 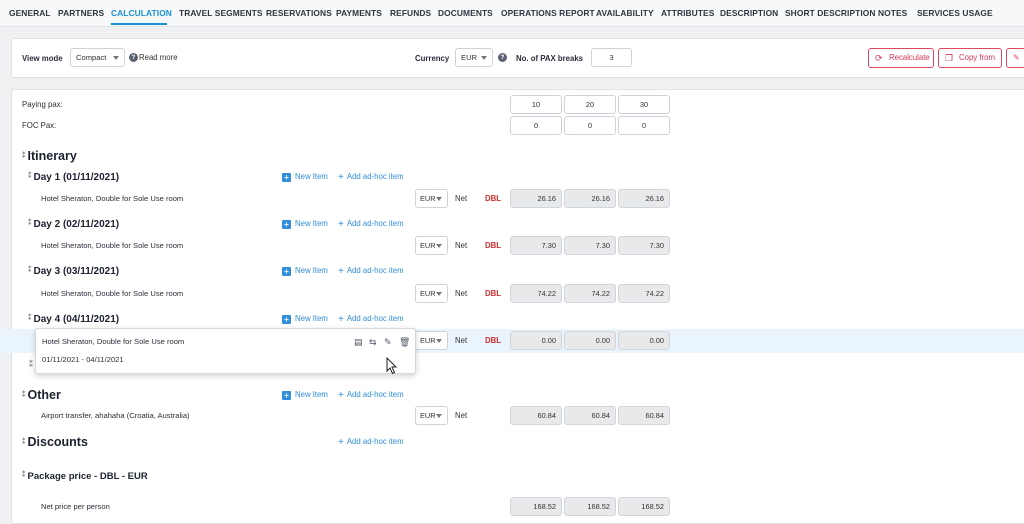 I want to click on paying-pax-input: 20, so click(x=590, y=104).